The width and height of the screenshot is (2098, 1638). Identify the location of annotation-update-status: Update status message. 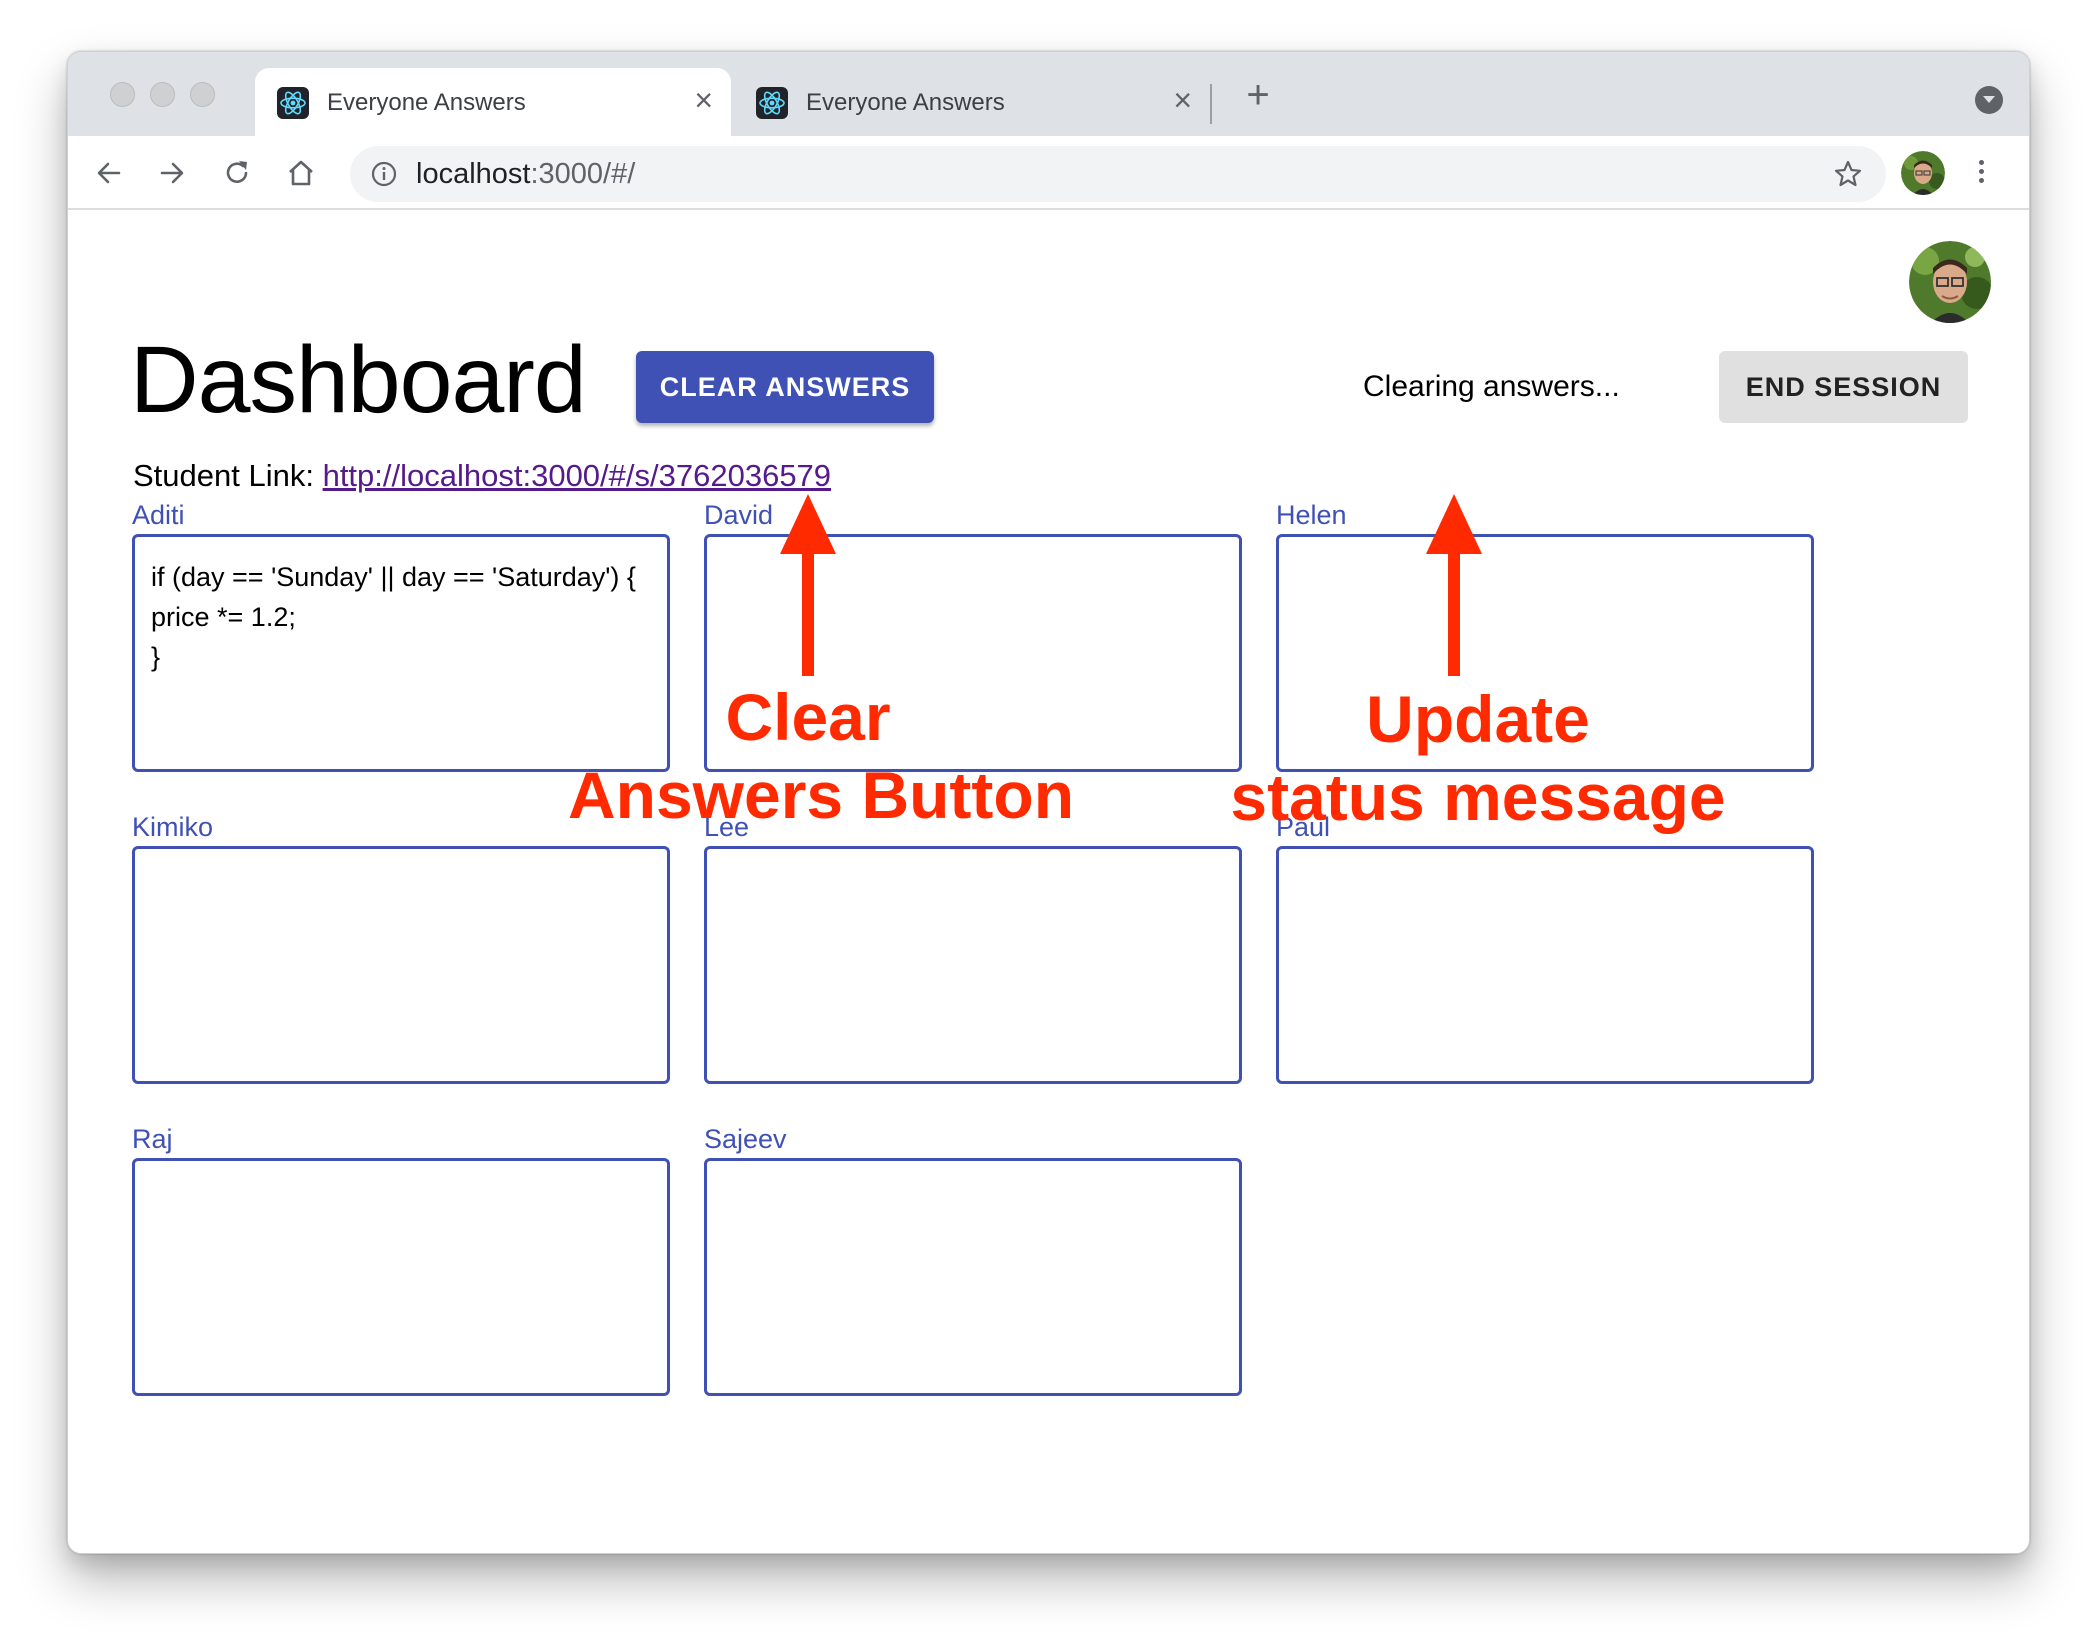
(1478, 758).